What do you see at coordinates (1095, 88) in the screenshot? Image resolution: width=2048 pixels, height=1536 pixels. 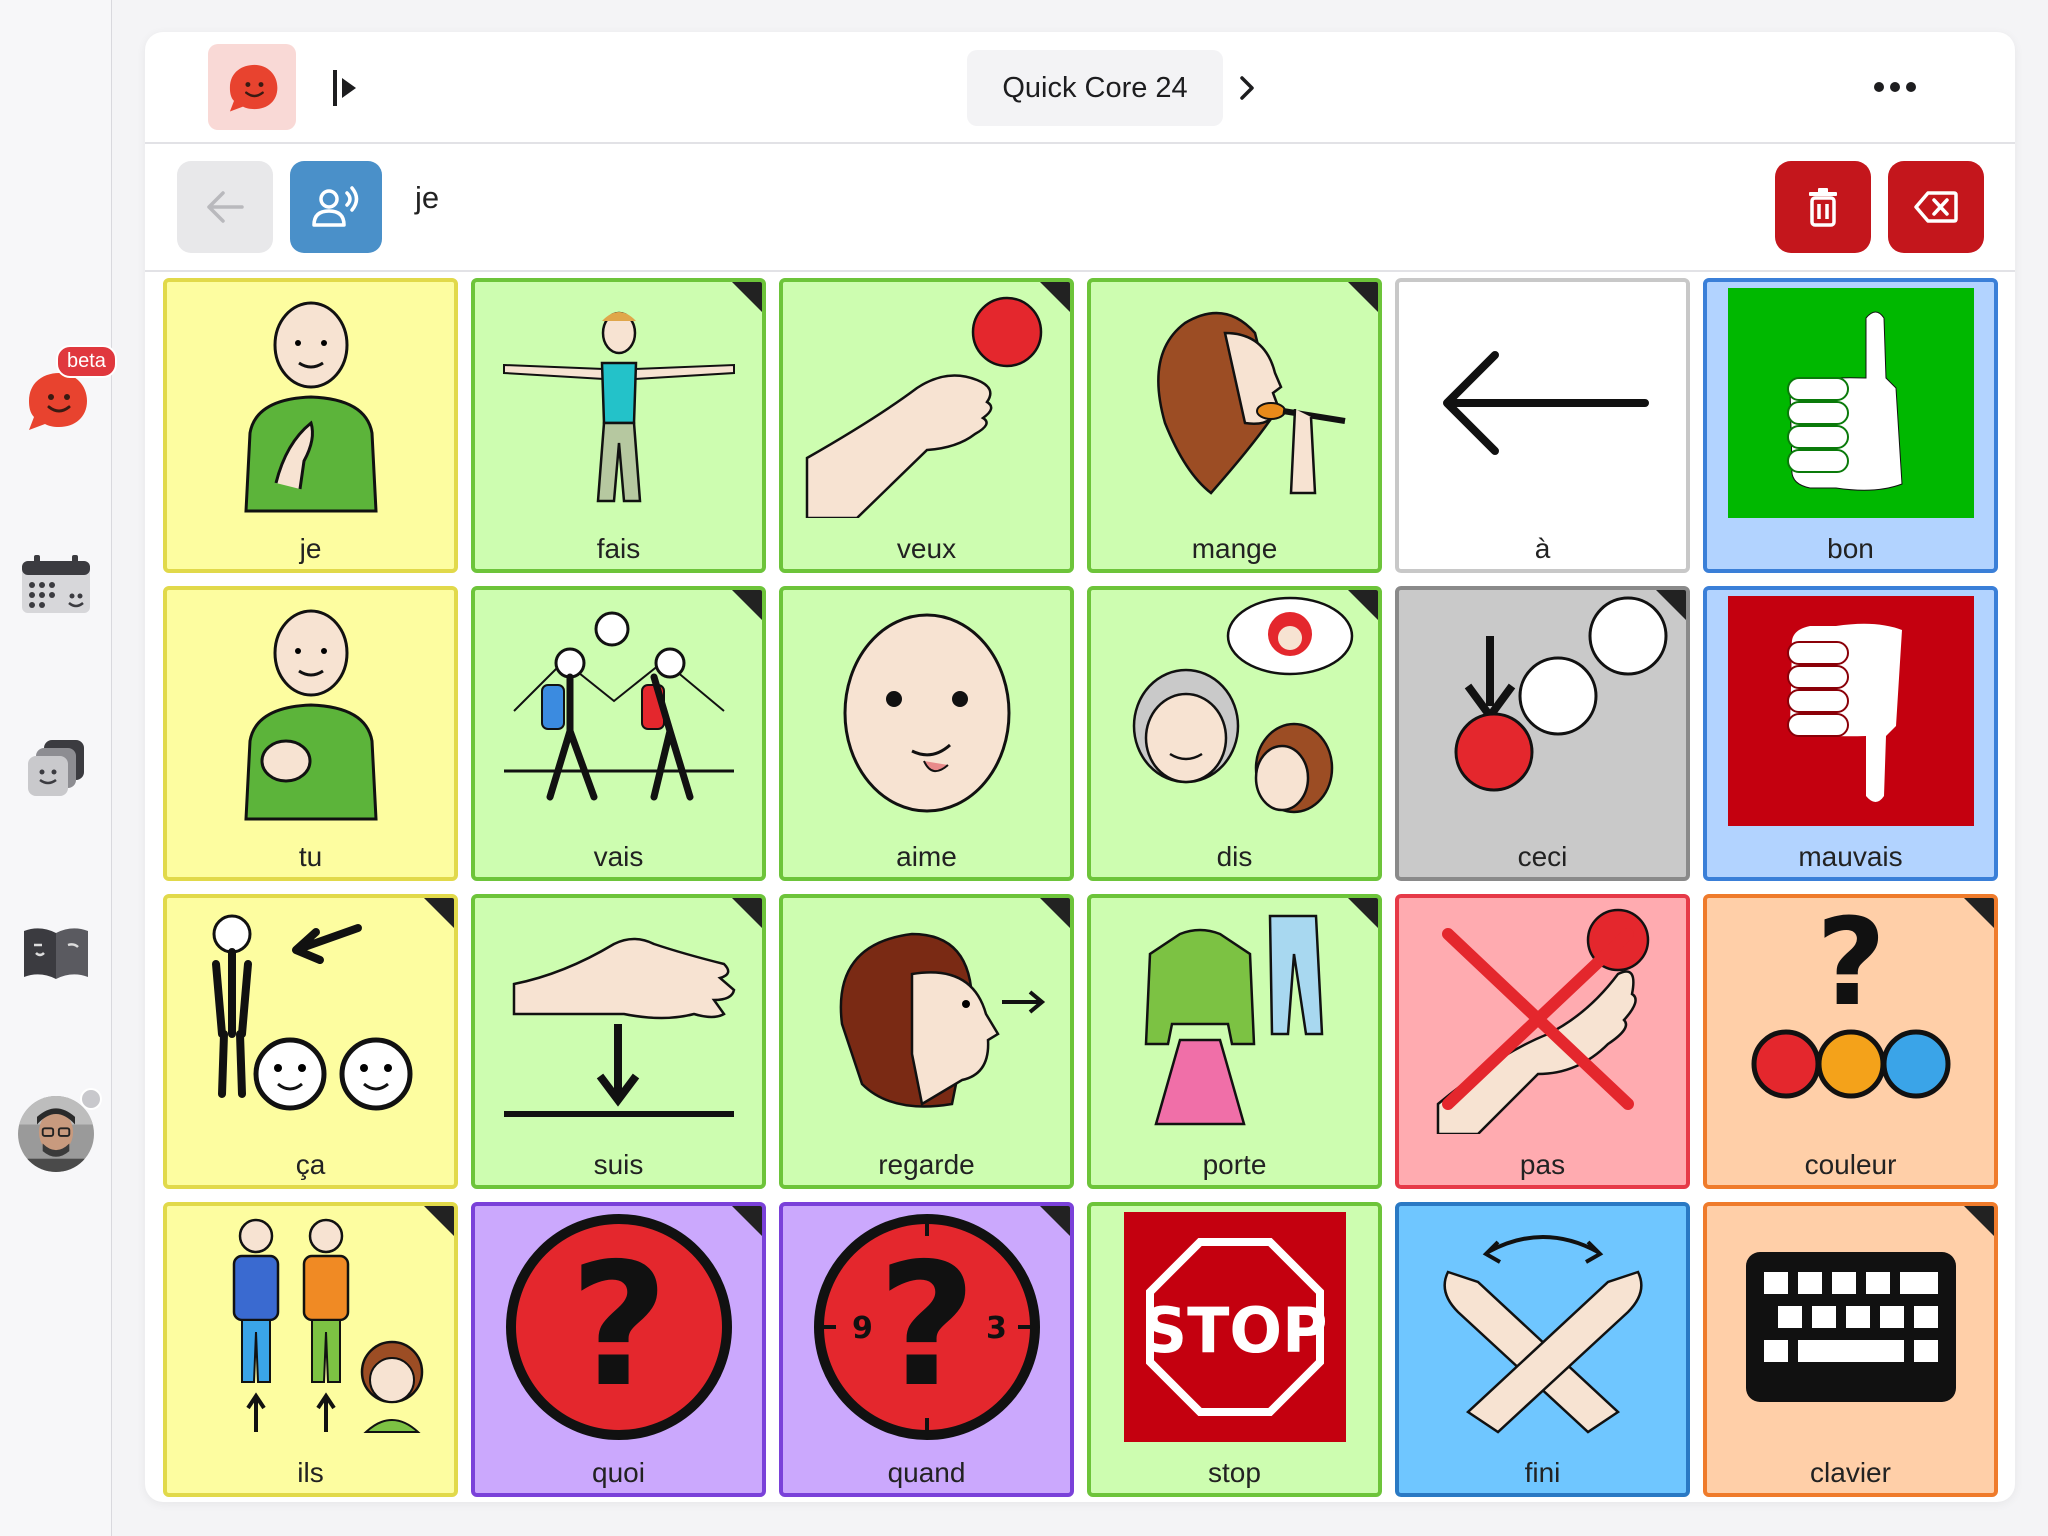 I see `board-title-button: Quick Core 24` at bounding box center [1095, 88].